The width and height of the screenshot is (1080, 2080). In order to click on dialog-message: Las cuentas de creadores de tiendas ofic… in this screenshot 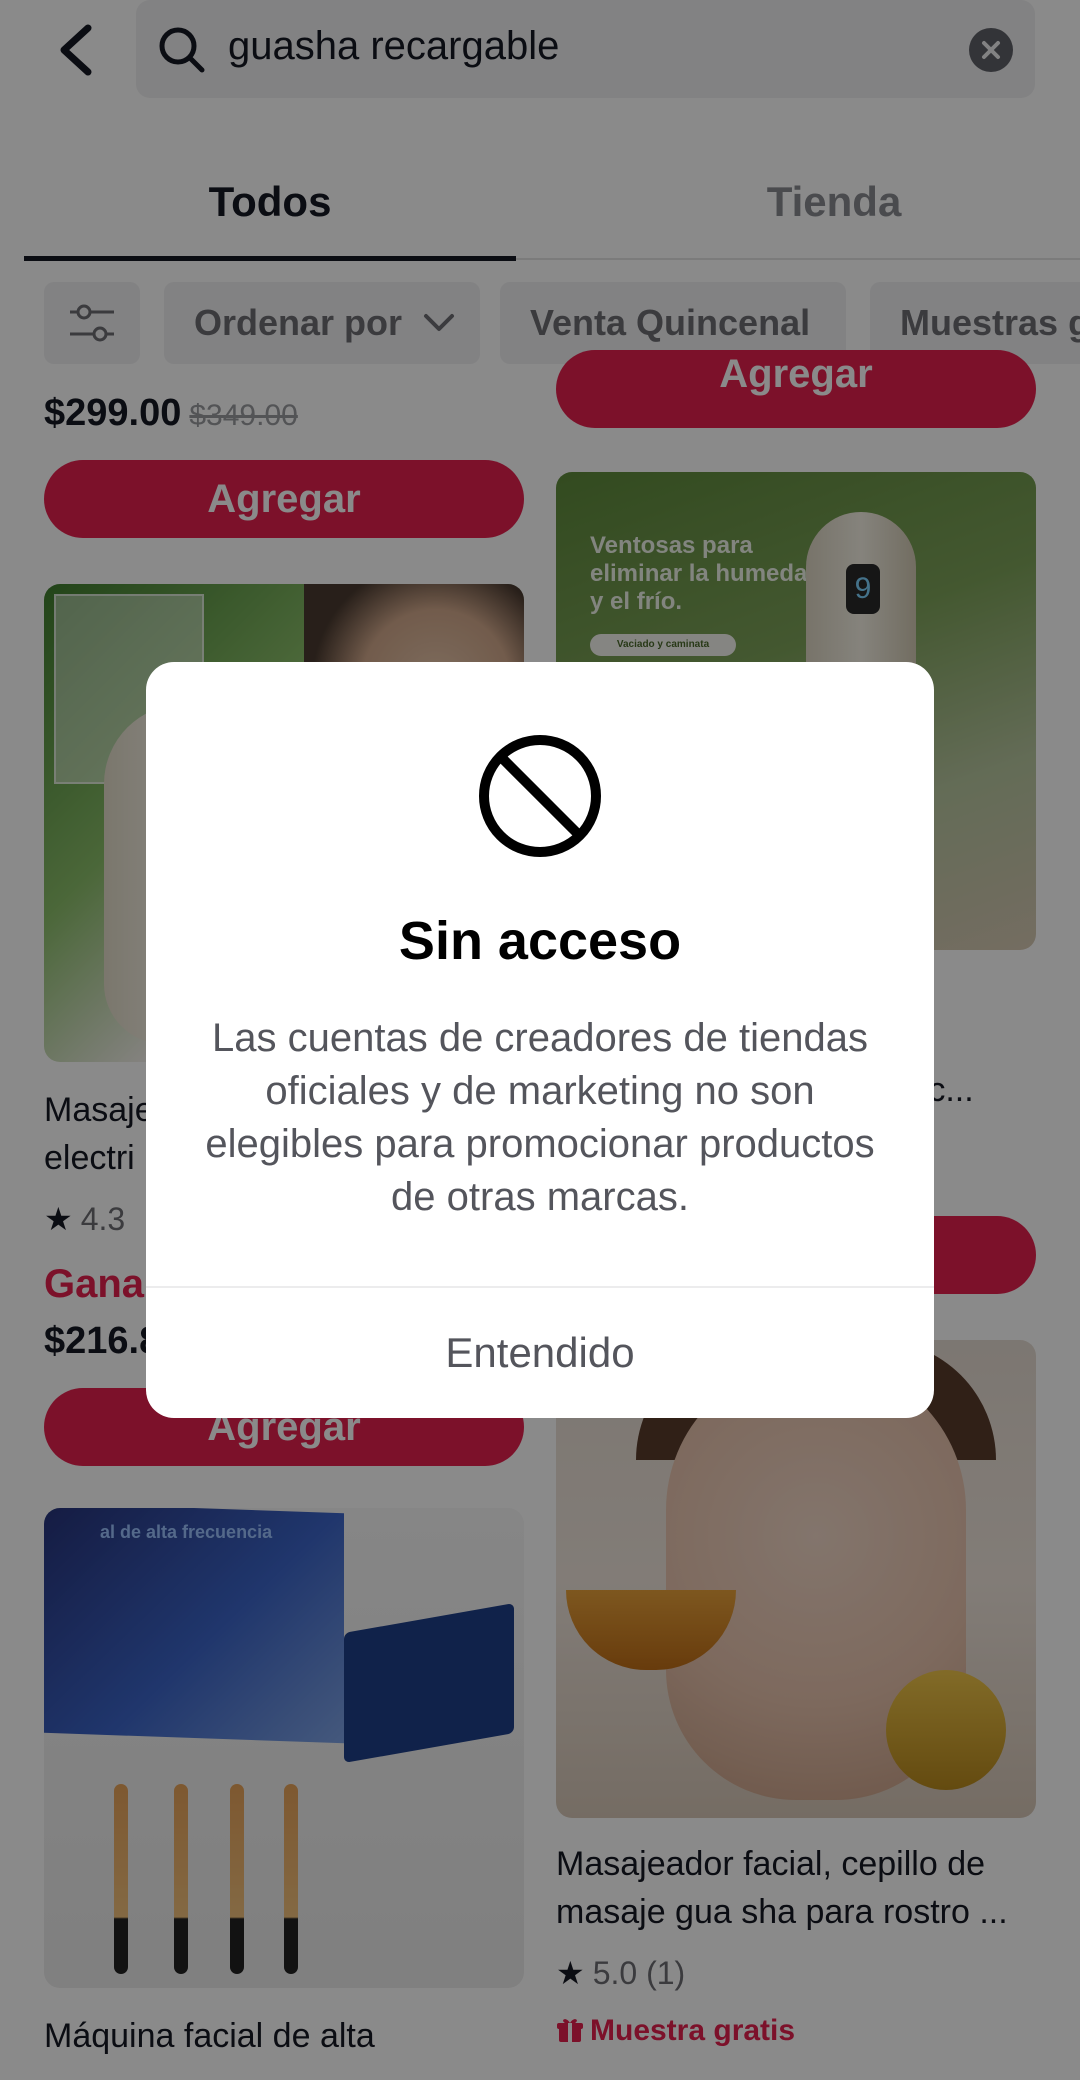, I will do `click(540, 1117)`.